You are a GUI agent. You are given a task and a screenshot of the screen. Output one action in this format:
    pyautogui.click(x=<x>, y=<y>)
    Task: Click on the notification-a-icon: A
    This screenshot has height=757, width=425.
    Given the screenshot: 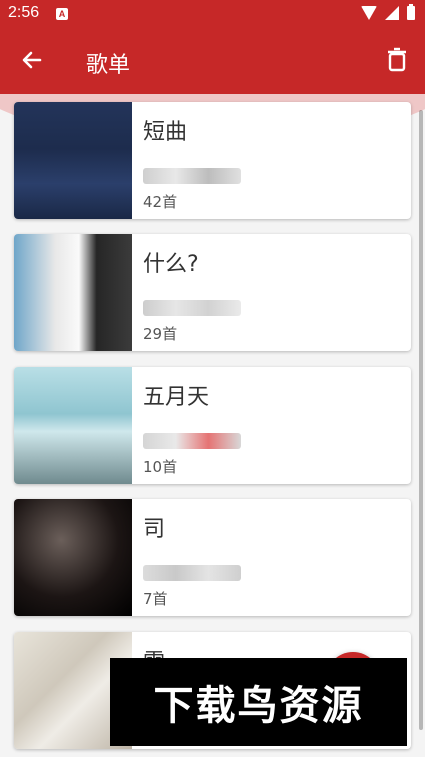 What is the action you would take?
    pyautogui.click(x=62, y=14)
    